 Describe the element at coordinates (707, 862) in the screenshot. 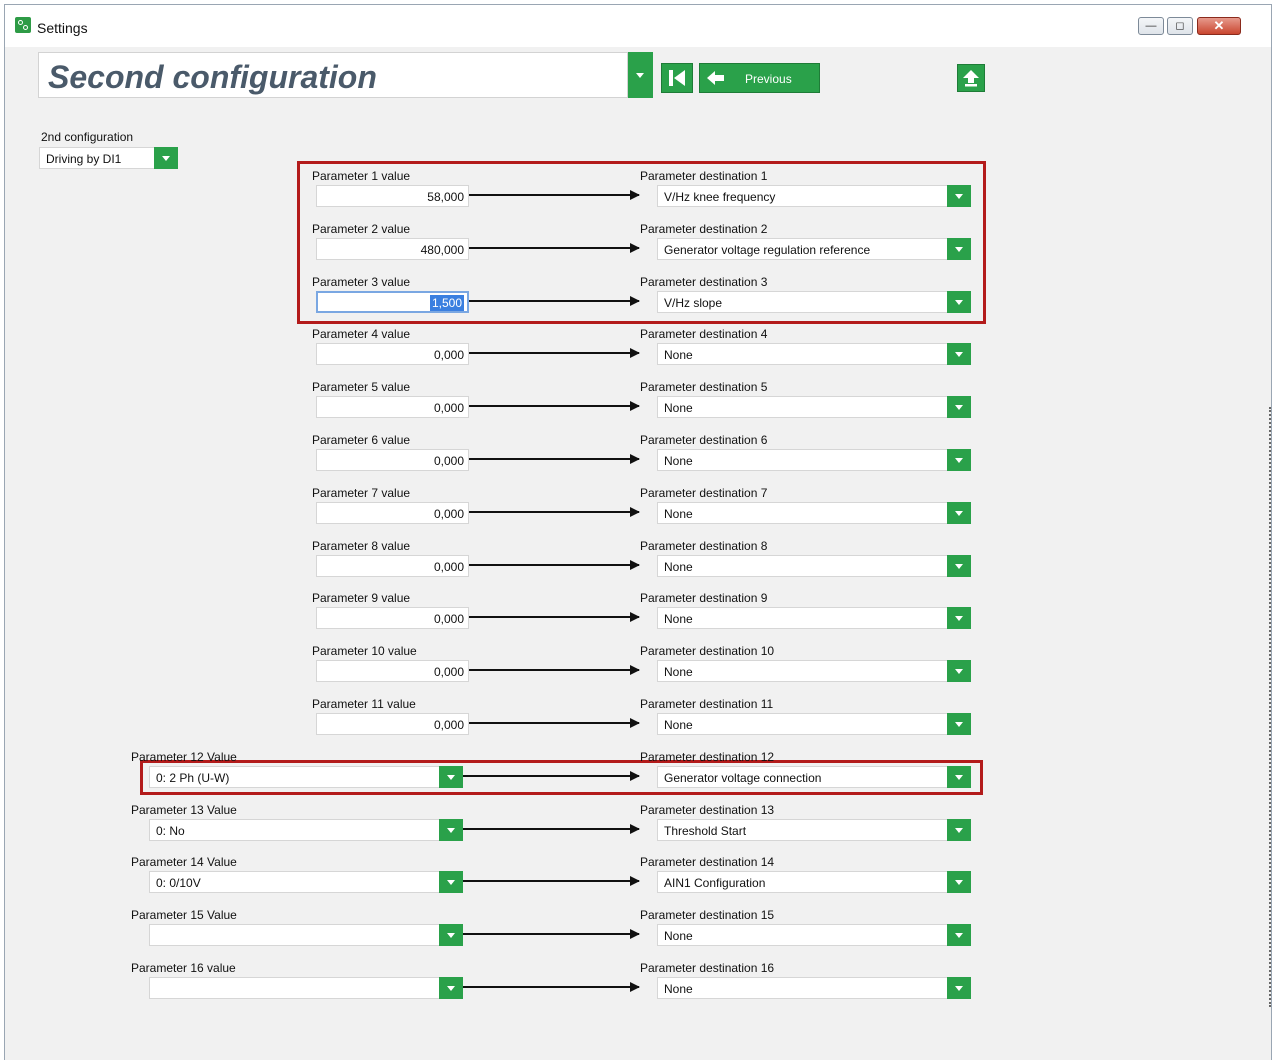

I see `param-destination-label: Parameter destination 14` at that location.